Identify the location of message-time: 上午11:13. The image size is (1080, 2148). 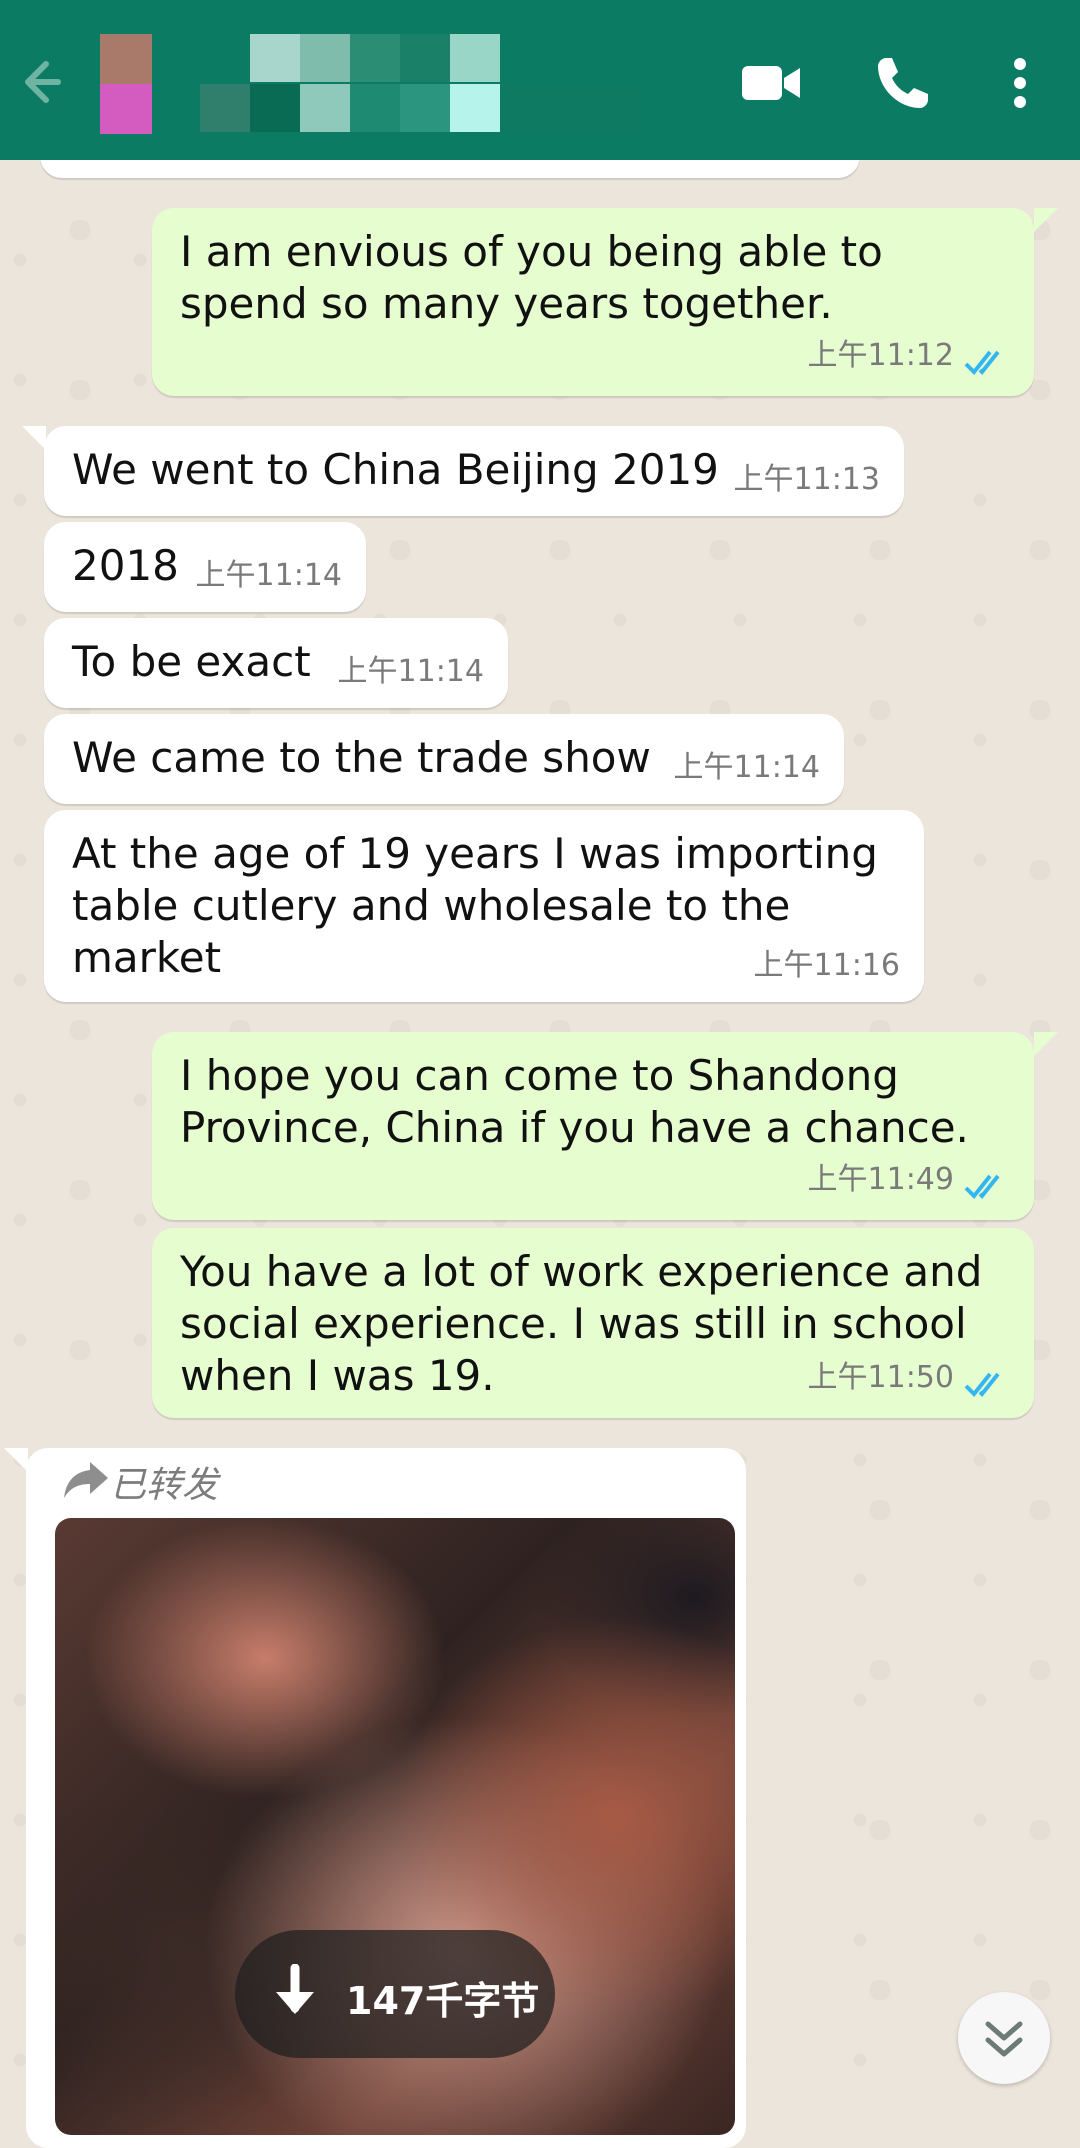
(806, 479).